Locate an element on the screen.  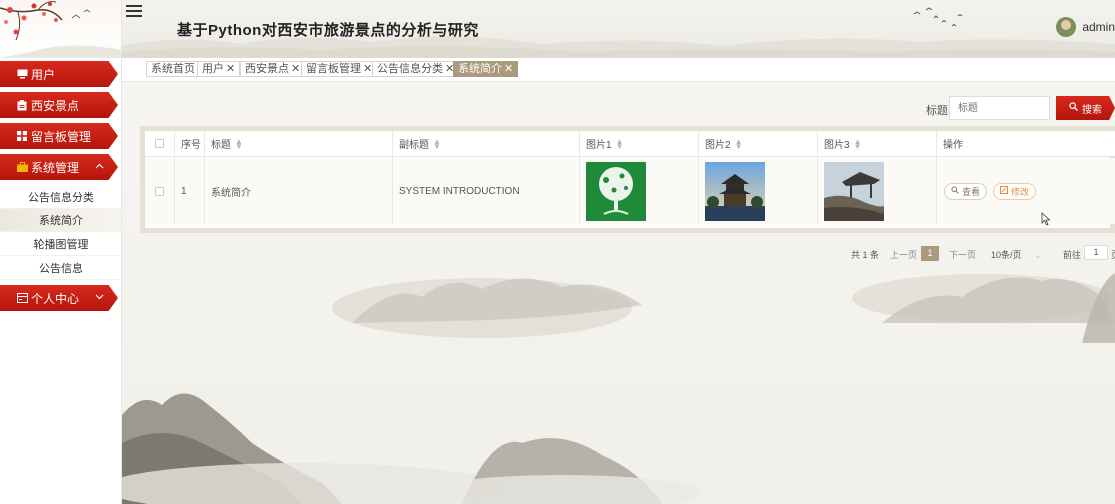
pagination-total: 共 1 条 is located at coordinates (865, 255).